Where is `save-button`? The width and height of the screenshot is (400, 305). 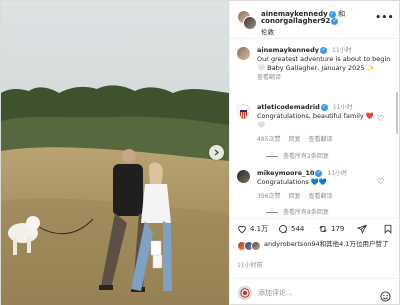 save-button is located at coordinates (389, 229).